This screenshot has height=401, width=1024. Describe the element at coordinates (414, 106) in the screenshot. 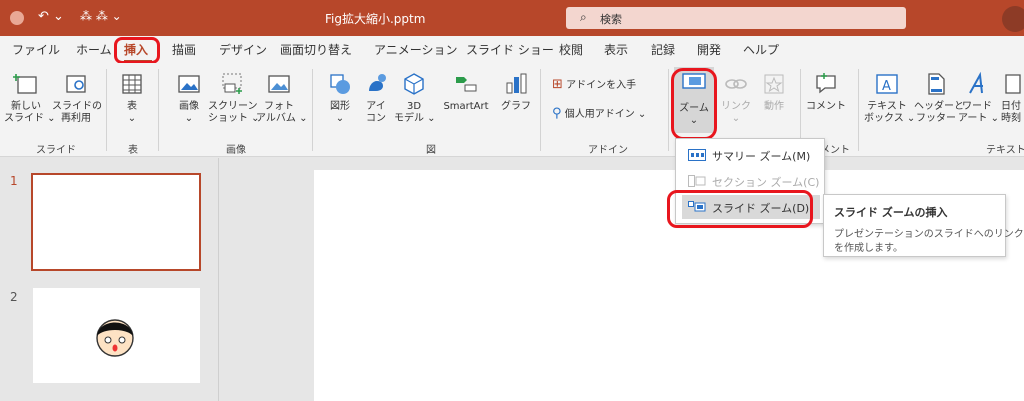

I see `3d-models-label-1: 3D` at that location.